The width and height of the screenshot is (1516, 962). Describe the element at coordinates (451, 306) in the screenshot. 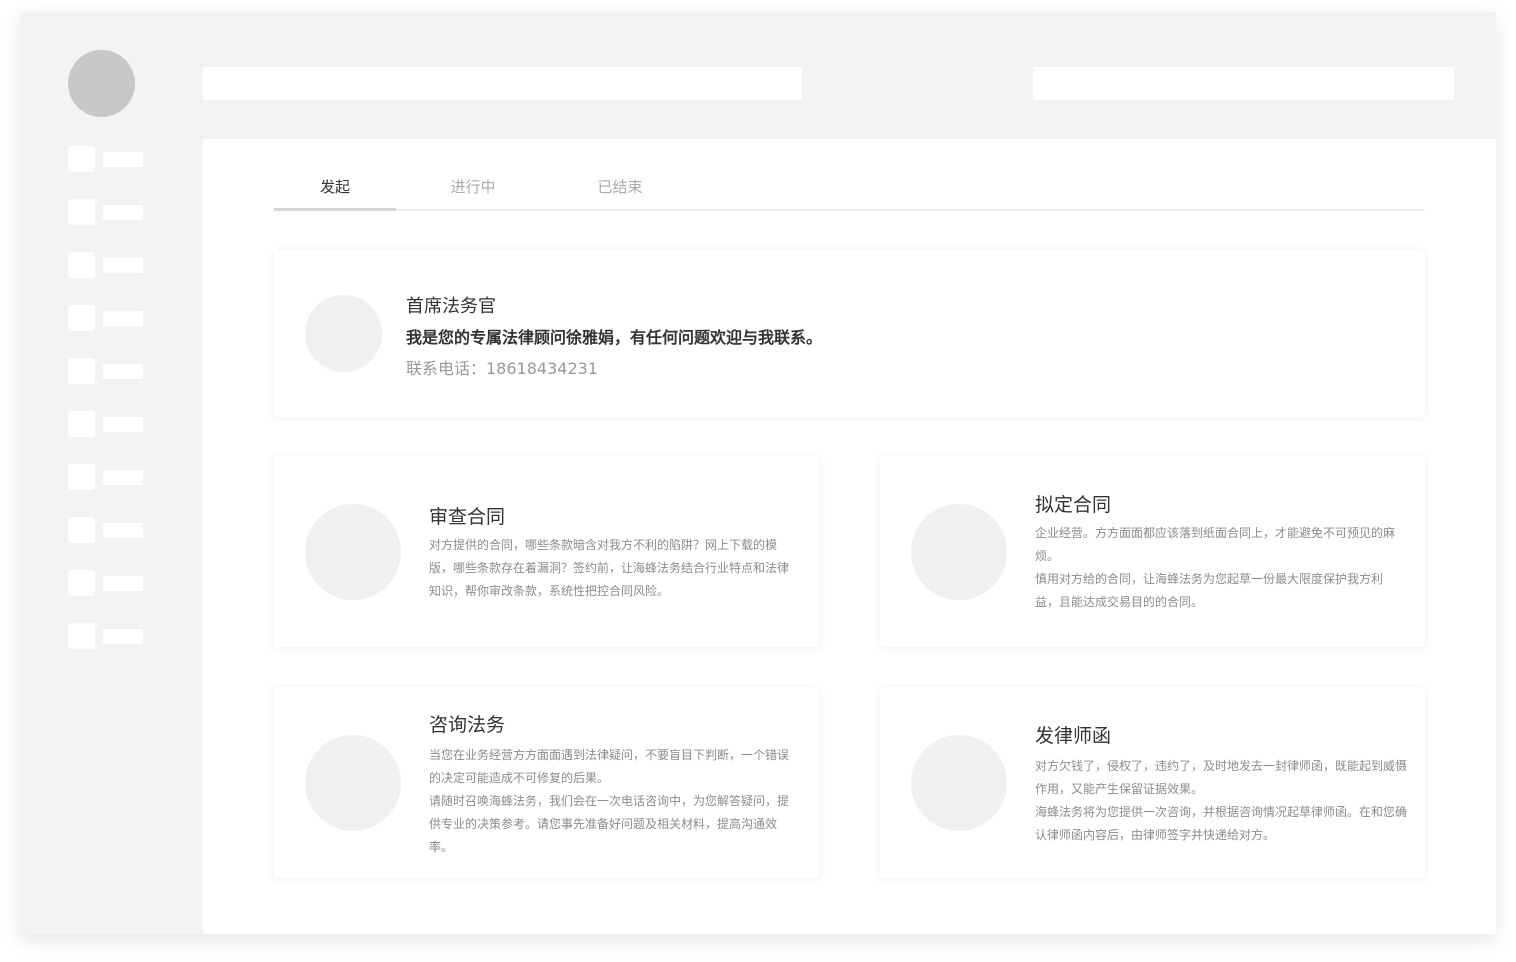

I see `profile-title: 首席法务官` at that location.